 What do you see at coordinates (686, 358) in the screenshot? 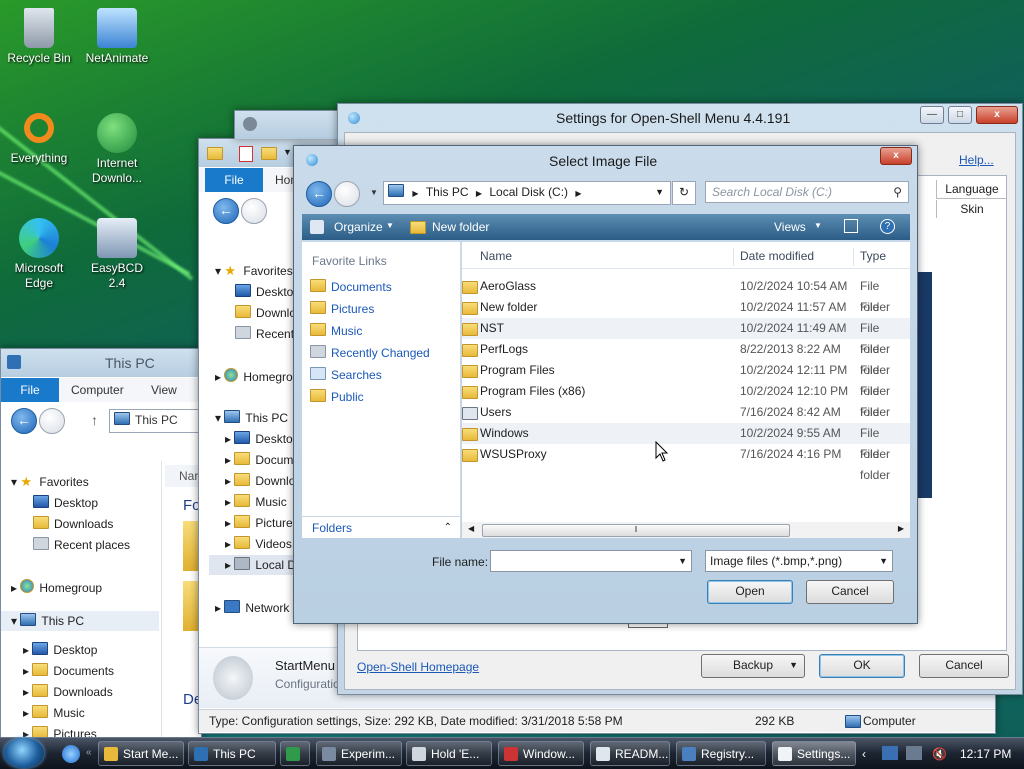
I see `file-row: PerfLogs 8/22/2013 8:22 AM File folder` at bounding box center [686, 358].